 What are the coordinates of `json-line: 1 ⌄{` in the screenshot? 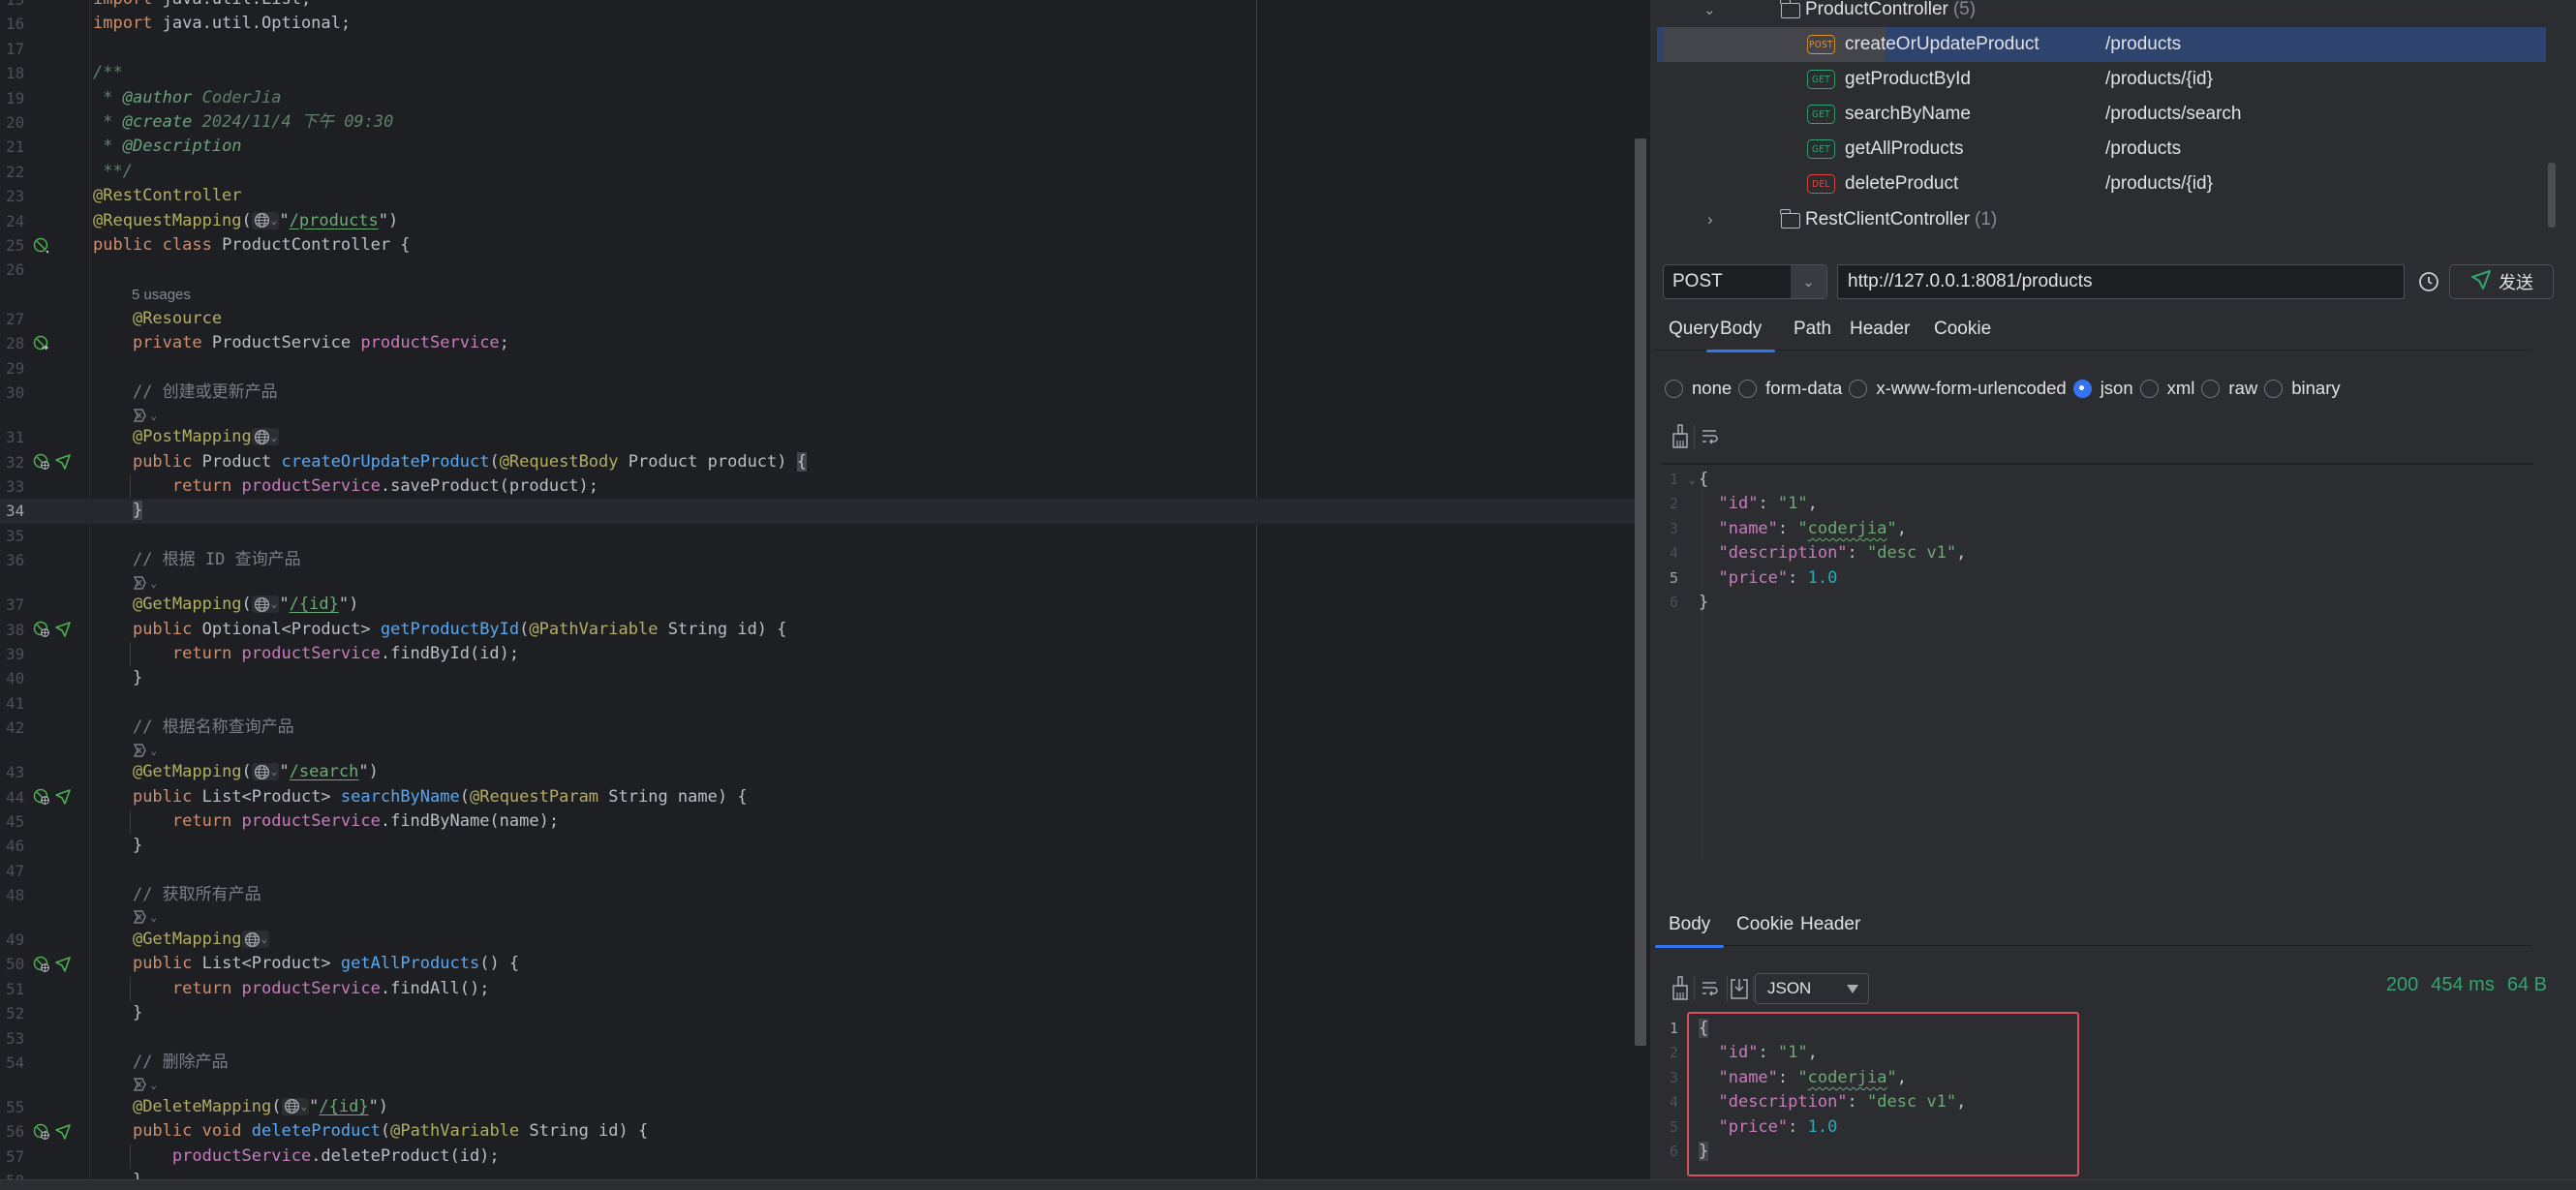 It's located at (2088, 480).